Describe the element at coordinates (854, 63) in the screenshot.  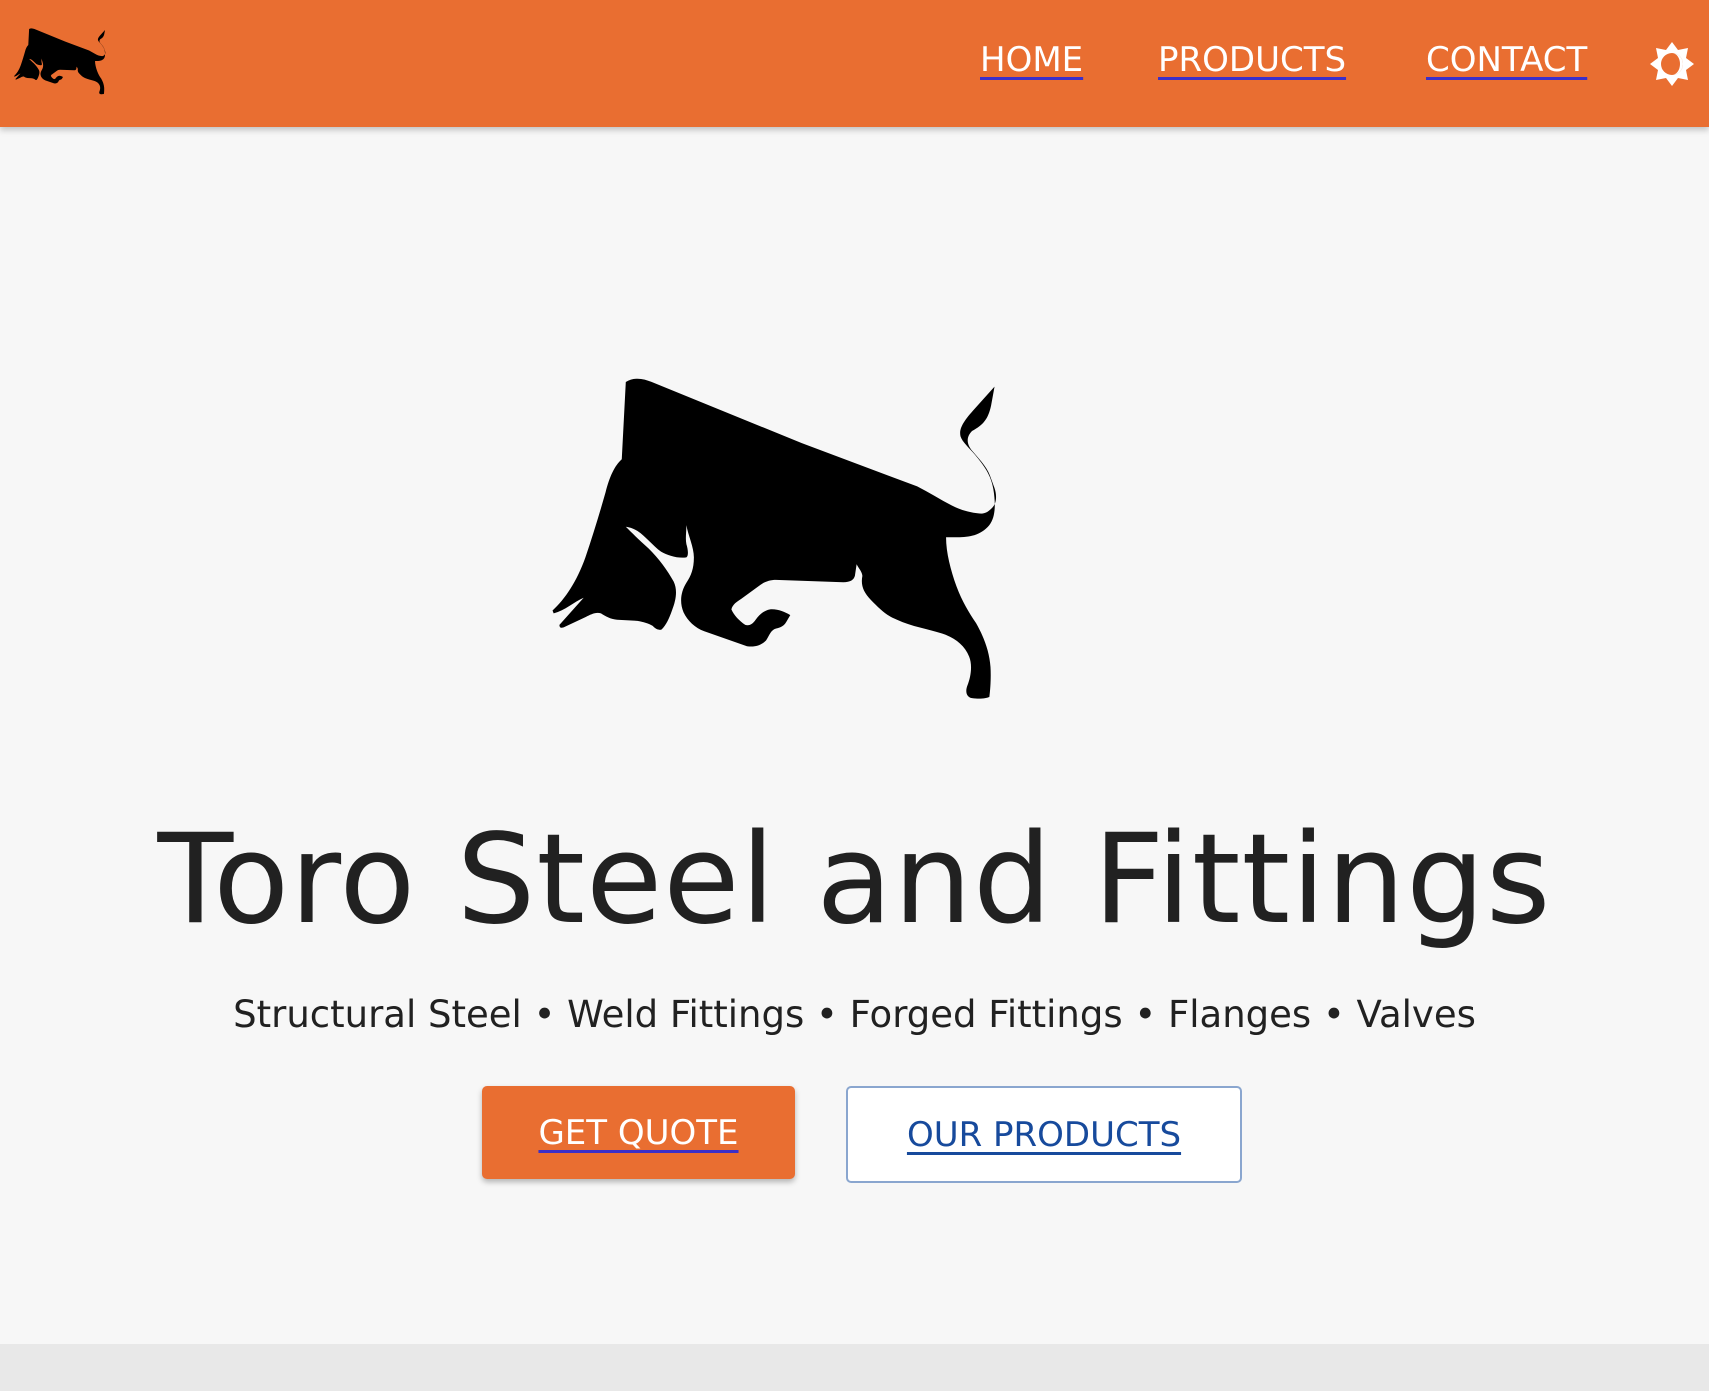
I see `top-navbar: HOME PRODUCTS CONTACT` at that location.